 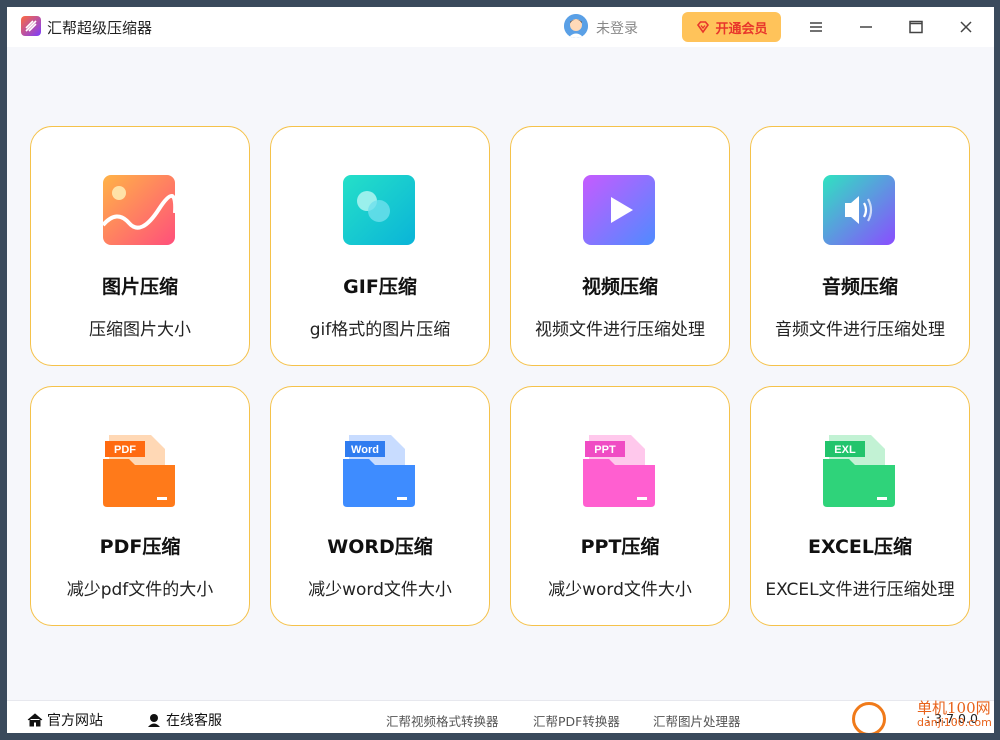 I want to click on vip-label: 开通会员, so click(x=741, y=29).